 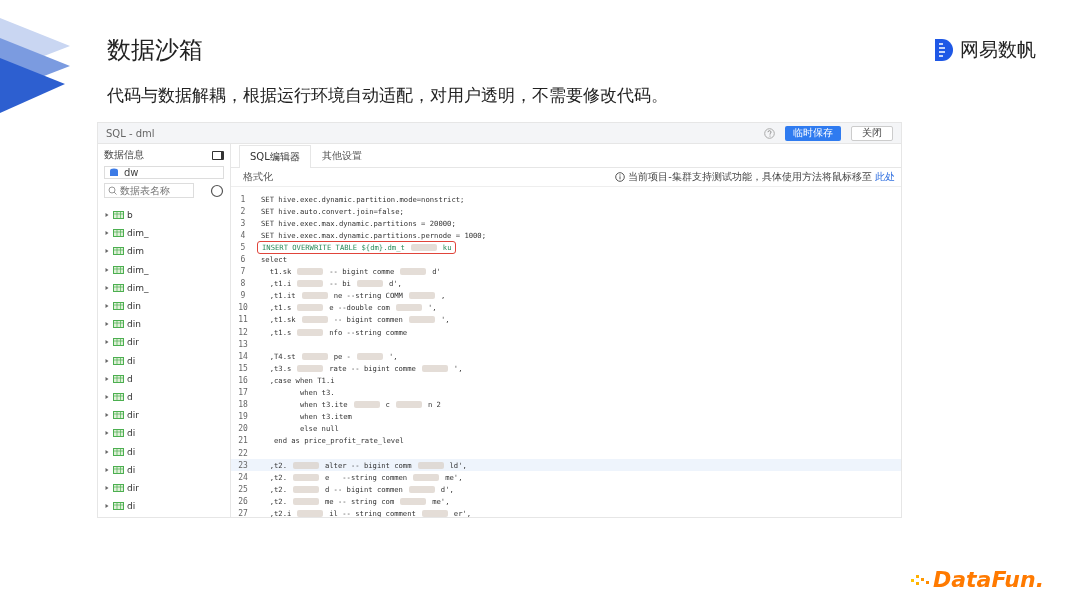 I want to click on notice-text: 当前项目-集群支持测试功能，具体使用方法将鼠标移至 此处, so click(x=761, y=177).